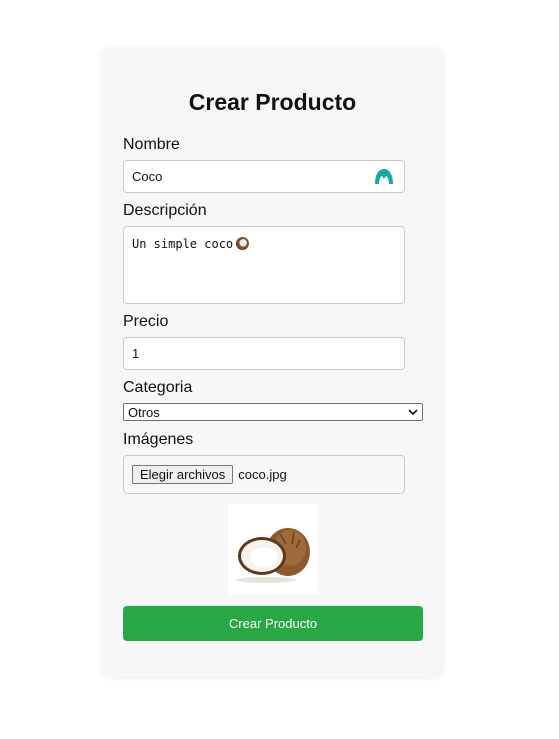  Describe the element at coordinates (183, 244) in the screenshot. I see `descripcion-value: Un simple coco` at that location.